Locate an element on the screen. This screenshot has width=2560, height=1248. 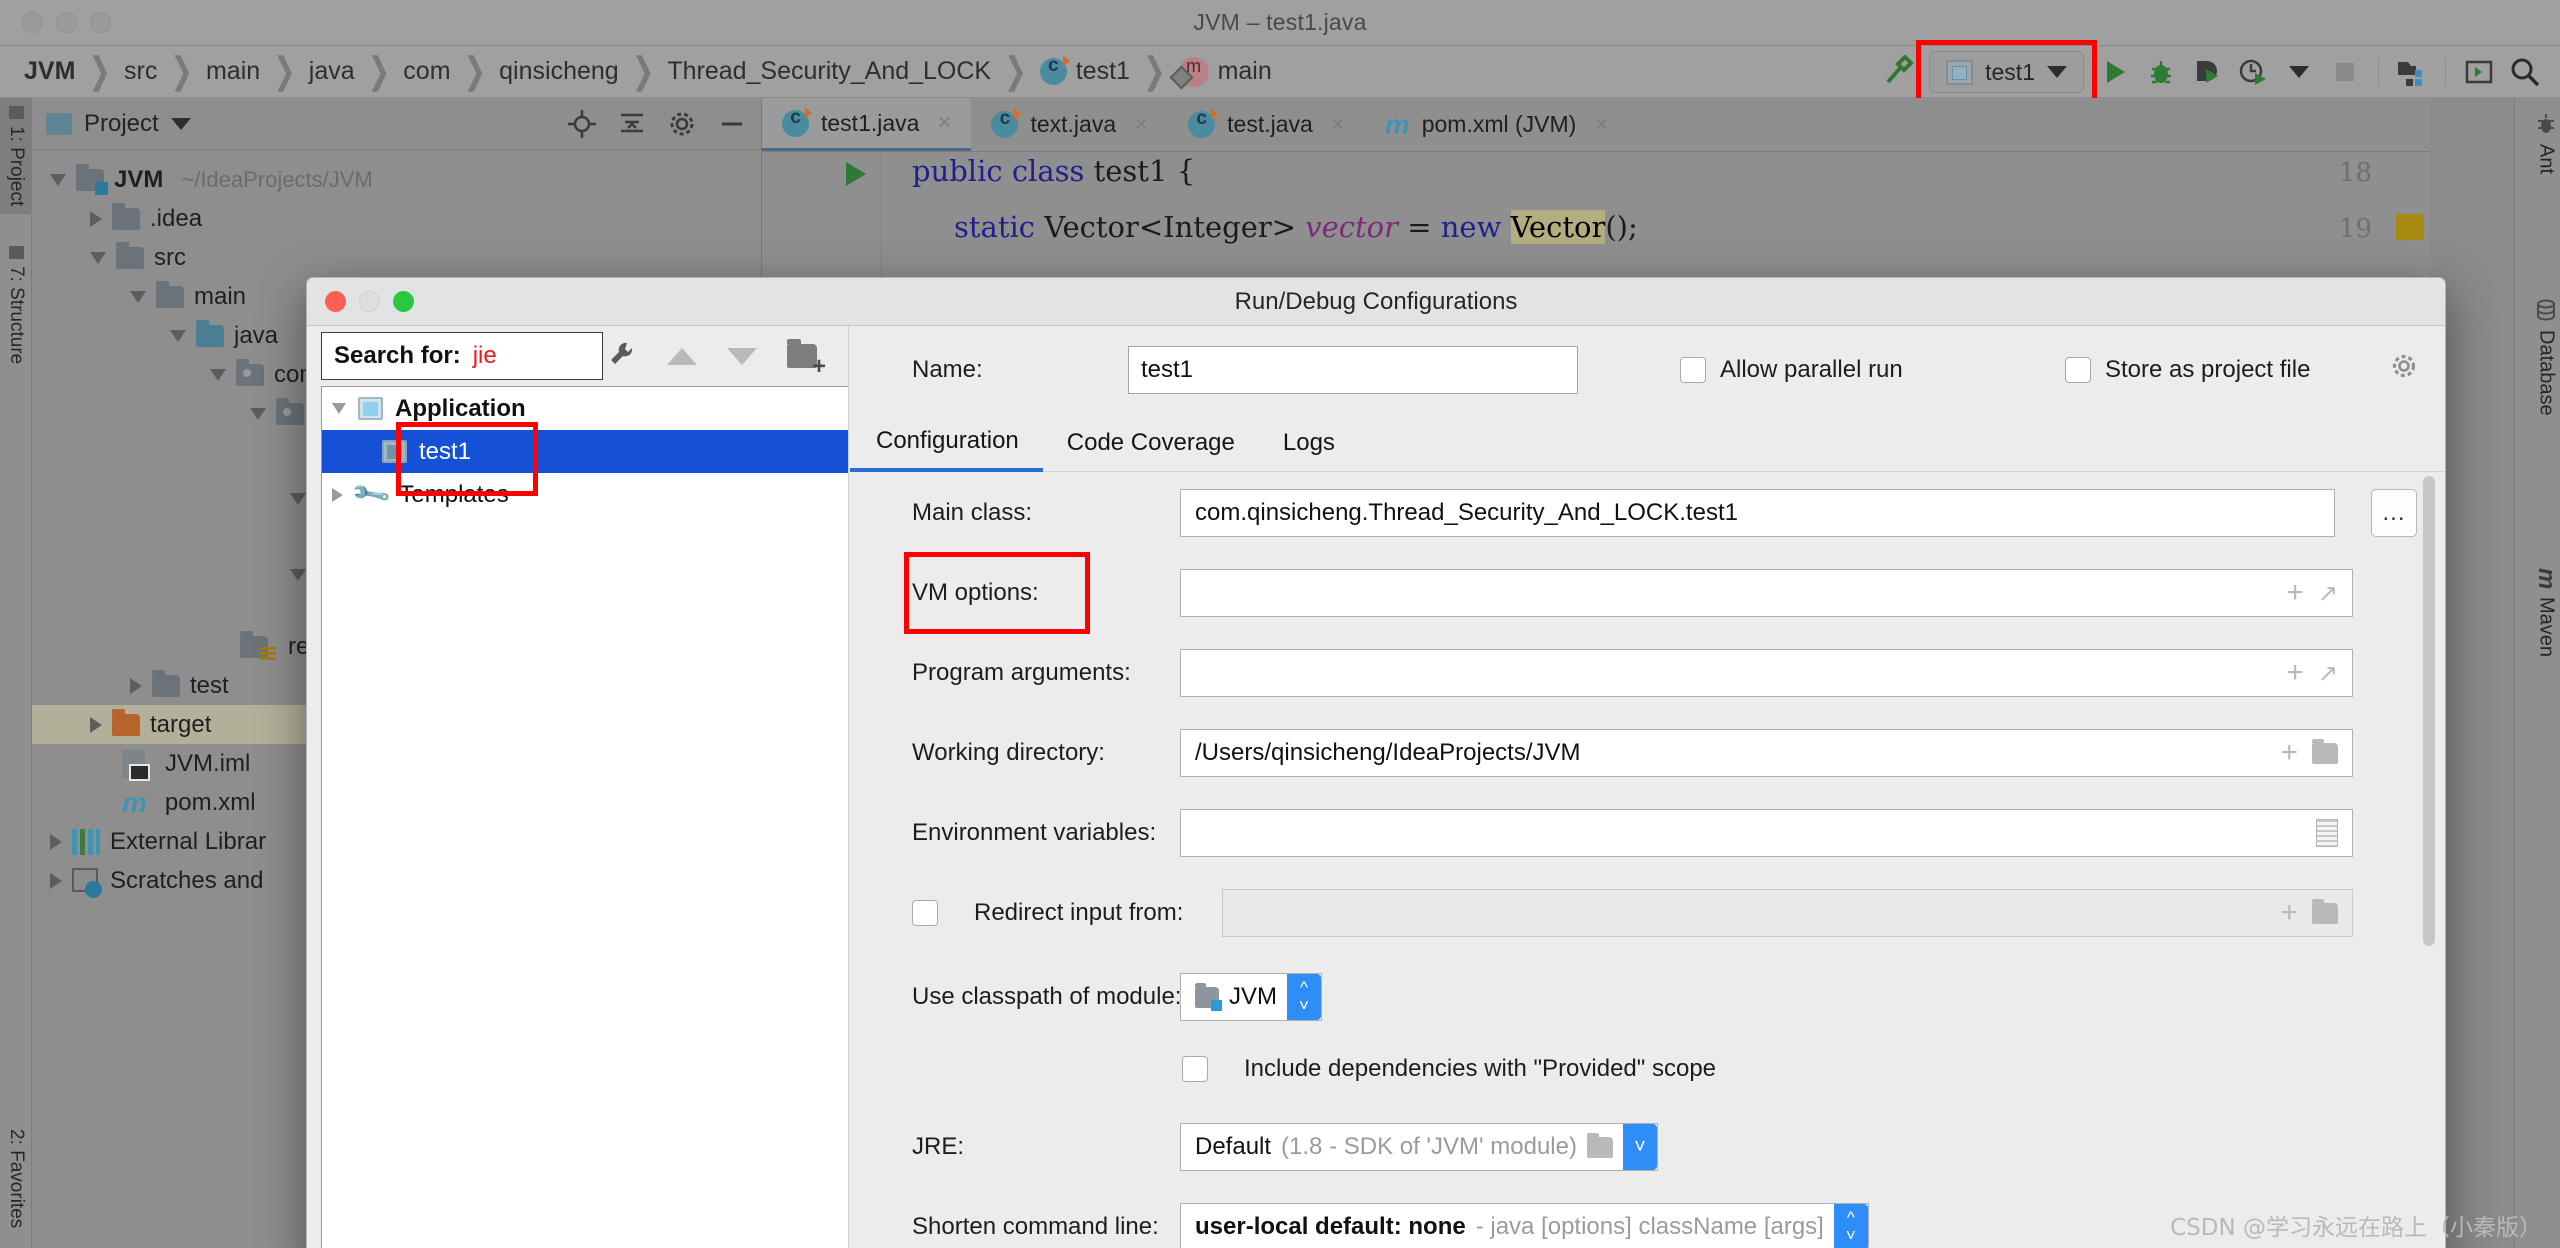
chevron-down-icon is located at coordinates (180, 123).